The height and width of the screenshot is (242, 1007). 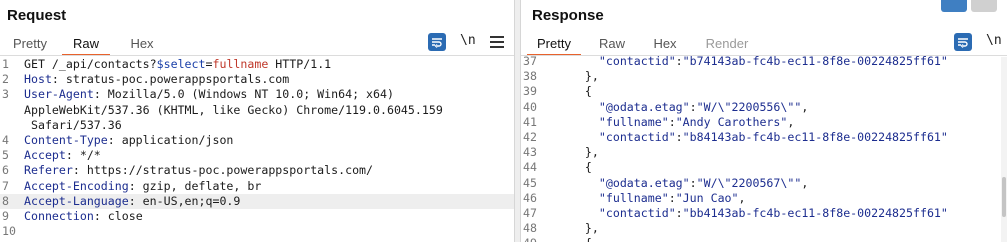 What do you see at coordinates (727, 45) in the screenshot?
I see `response-tab-render: Render` at bounding box center [727, 45].